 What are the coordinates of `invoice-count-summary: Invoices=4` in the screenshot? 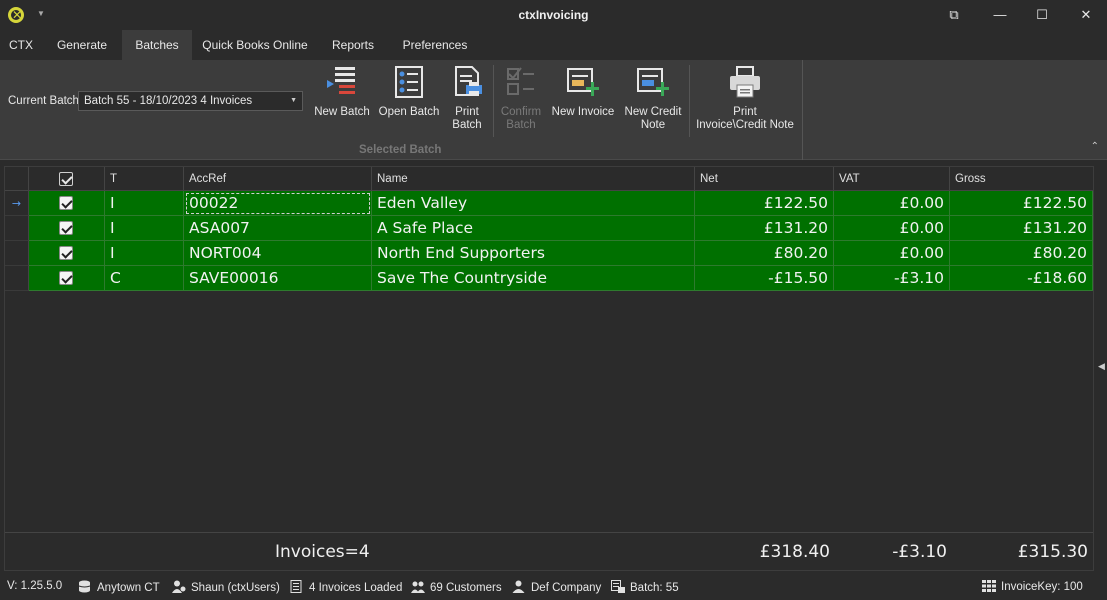 It's located at (322, 552).